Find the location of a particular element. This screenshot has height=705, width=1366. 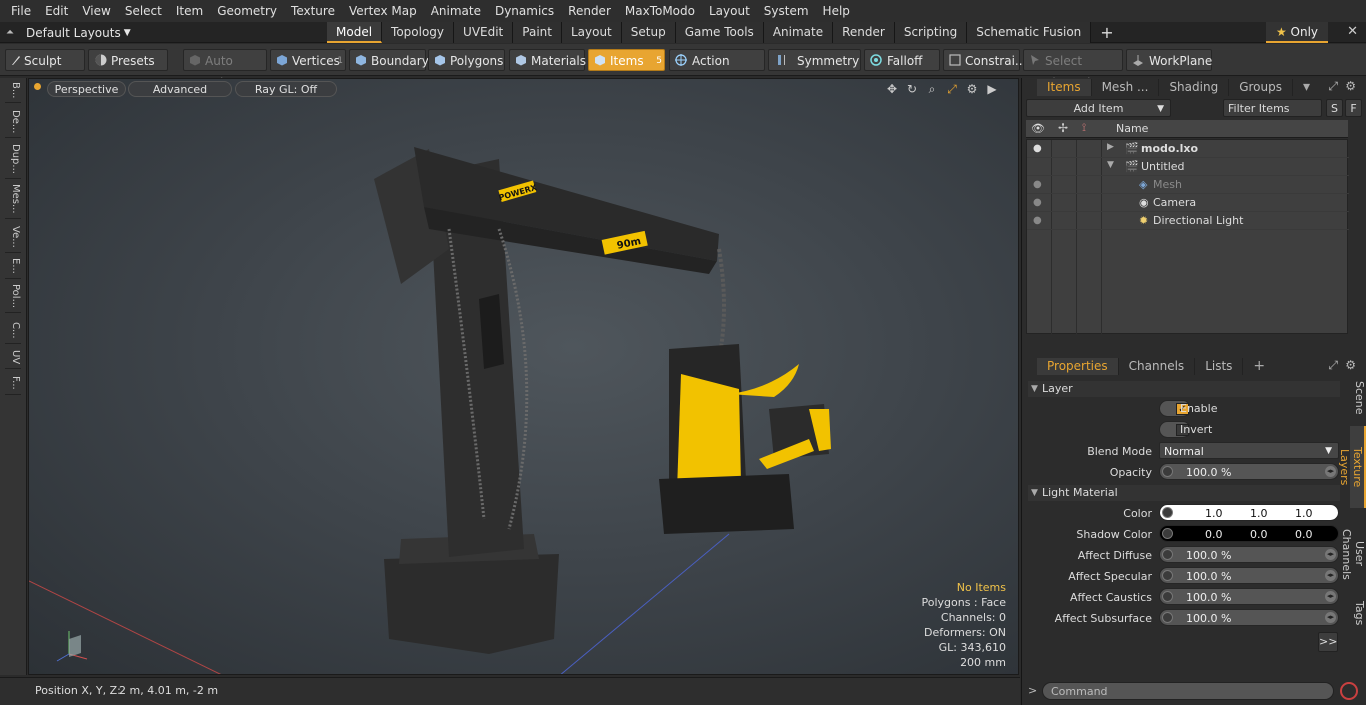

action-center-button: Action Center is located at coordinates (717, 69).